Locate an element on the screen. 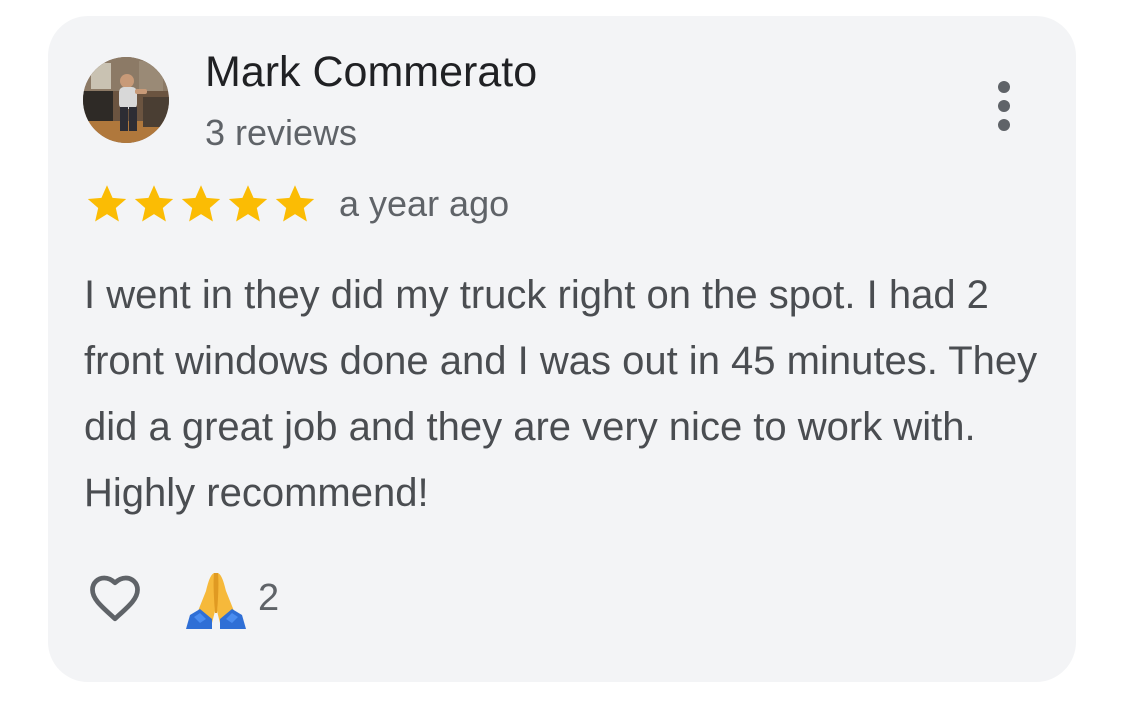 This screenshot has height=704, width=1125. author-avatar is located at coordinates (126, 100).